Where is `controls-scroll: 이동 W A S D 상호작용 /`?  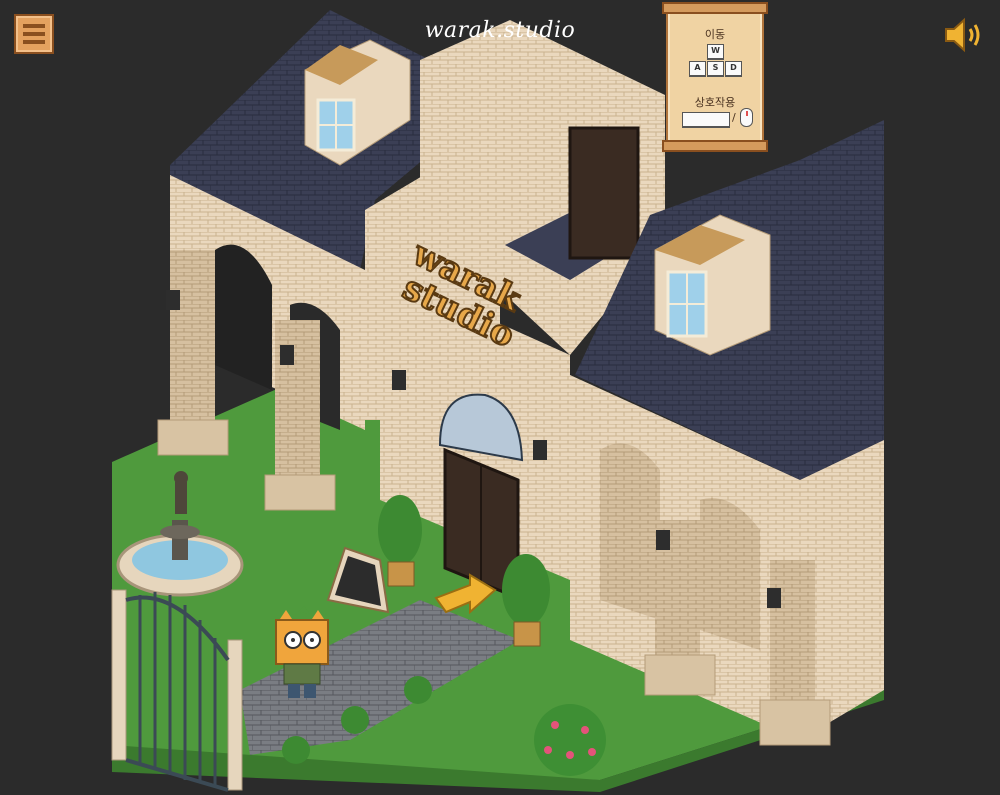
controls-scroll: 이동 W A S D 상호작용 / is located at coordinates (715, 77).